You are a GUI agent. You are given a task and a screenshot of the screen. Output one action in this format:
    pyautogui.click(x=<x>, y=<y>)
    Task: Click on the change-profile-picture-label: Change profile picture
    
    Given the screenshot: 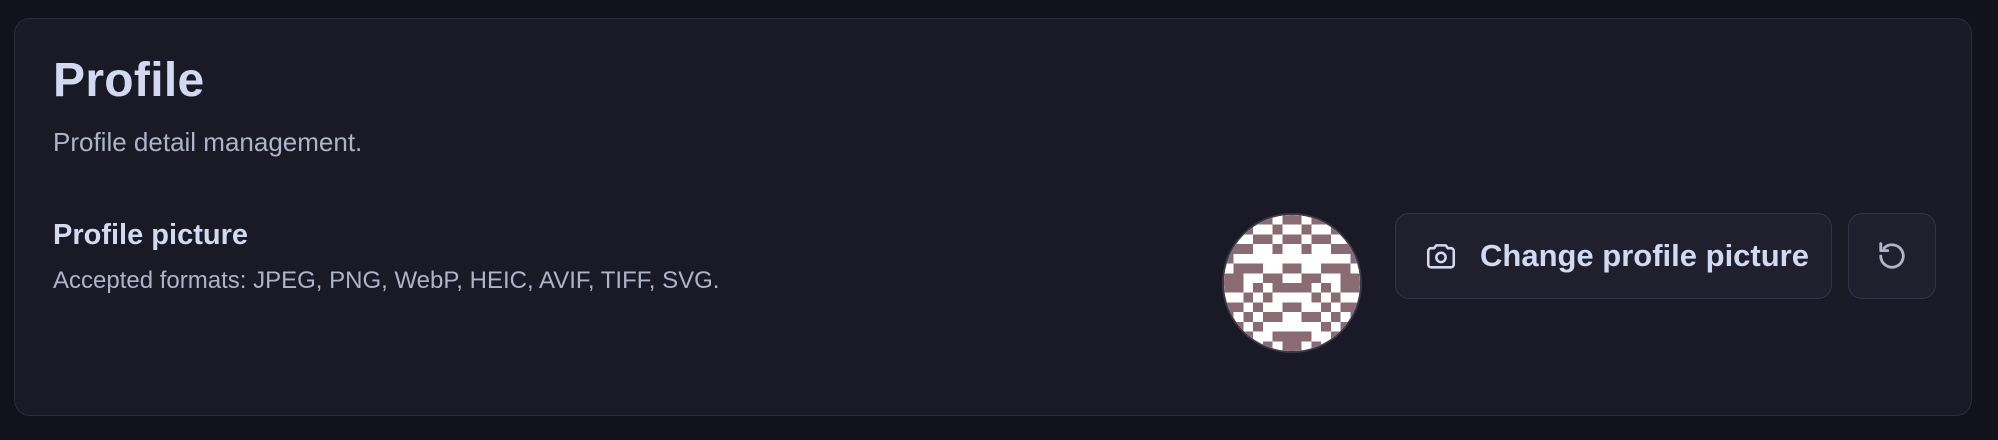 What is the action you would take?
    pyautogui.click(x=1644, y=255)
    